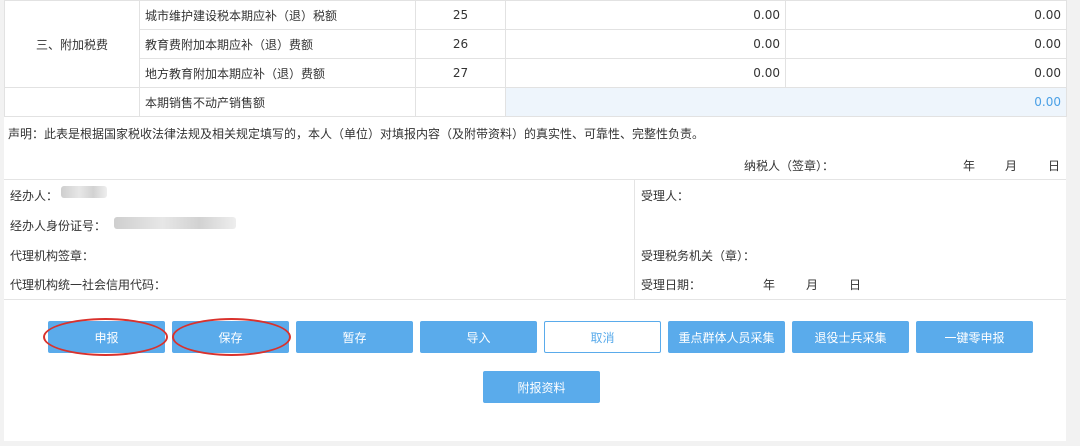 This screenshot has height=446, width=1080. What do you see at coordinates (478, 337) in the screenshot?
I see `import-button: 导入` at bounding box center [478, 337].